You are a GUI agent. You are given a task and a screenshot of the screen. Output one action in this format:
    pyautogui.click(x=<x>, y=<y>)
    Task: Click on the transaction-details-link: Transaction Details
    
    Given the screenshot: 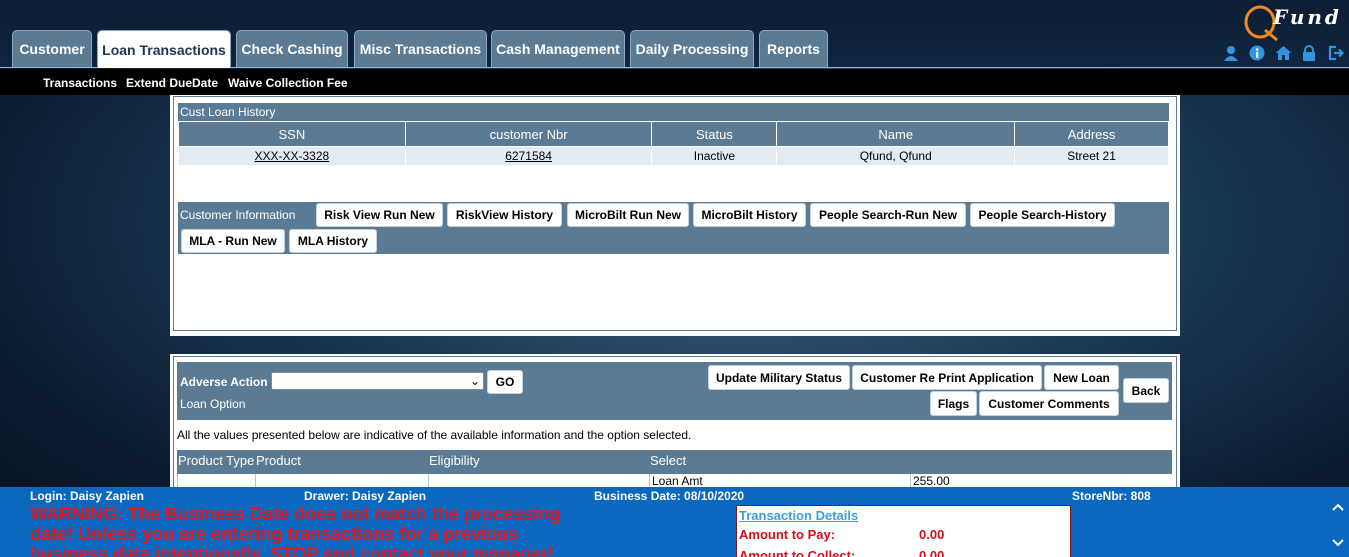 What is the action you would take?
    pyautogui.click(x=798, y=515)
    